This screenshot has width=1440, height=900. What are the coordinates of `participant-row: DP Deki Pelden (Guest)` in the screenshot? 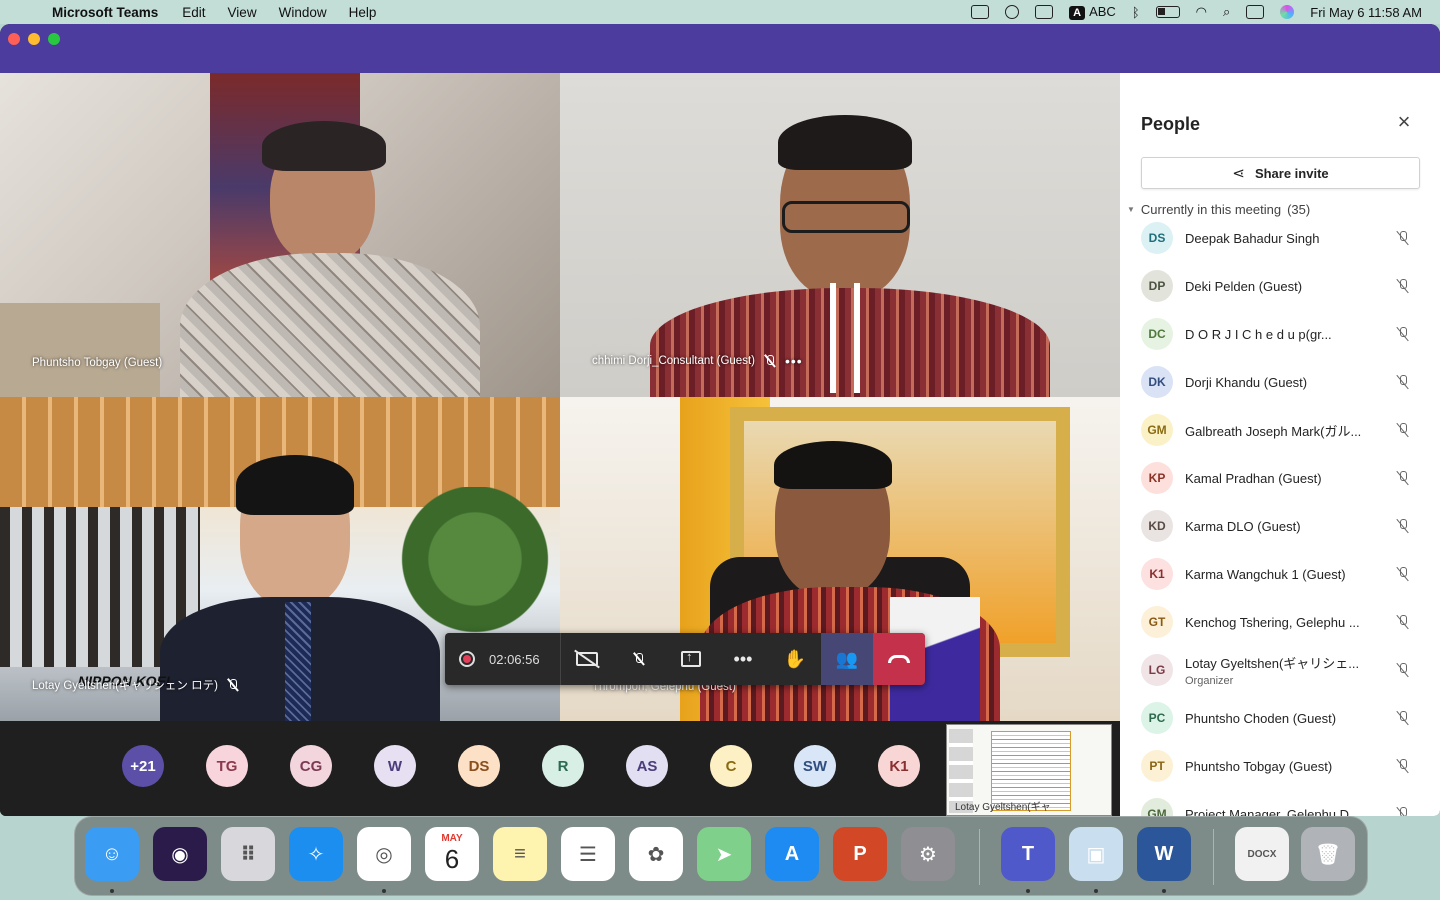 It's located at (1286, 286).